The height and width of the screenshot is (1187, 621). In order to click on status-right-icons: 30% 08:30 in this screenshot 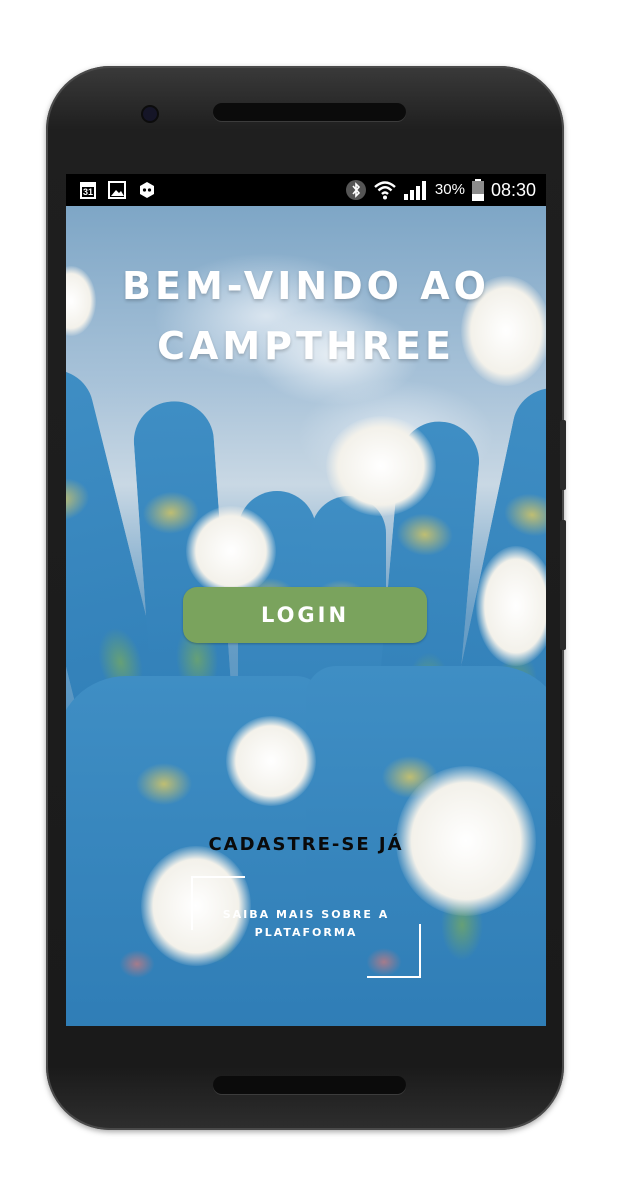, I will do `click(440, 190)`.